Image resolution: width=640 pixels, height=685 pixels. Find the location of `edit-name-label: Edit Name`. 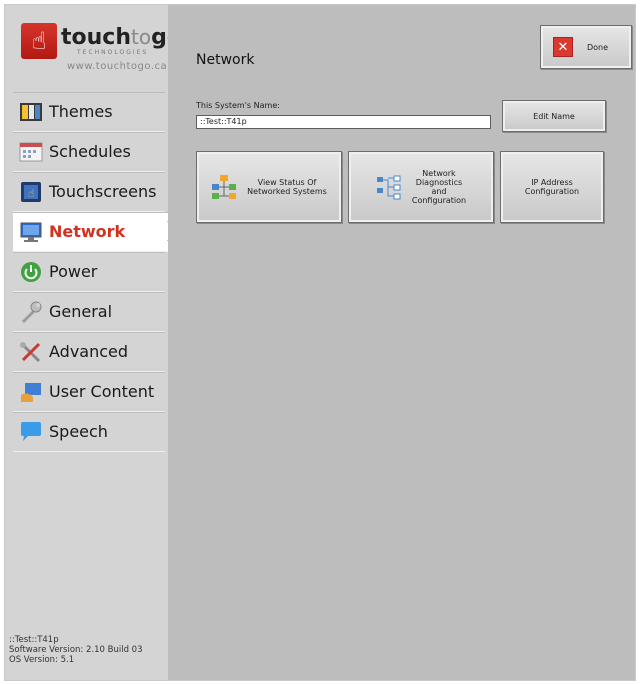

edit-name-label: Edit Name is located at coordinates (554, 116).